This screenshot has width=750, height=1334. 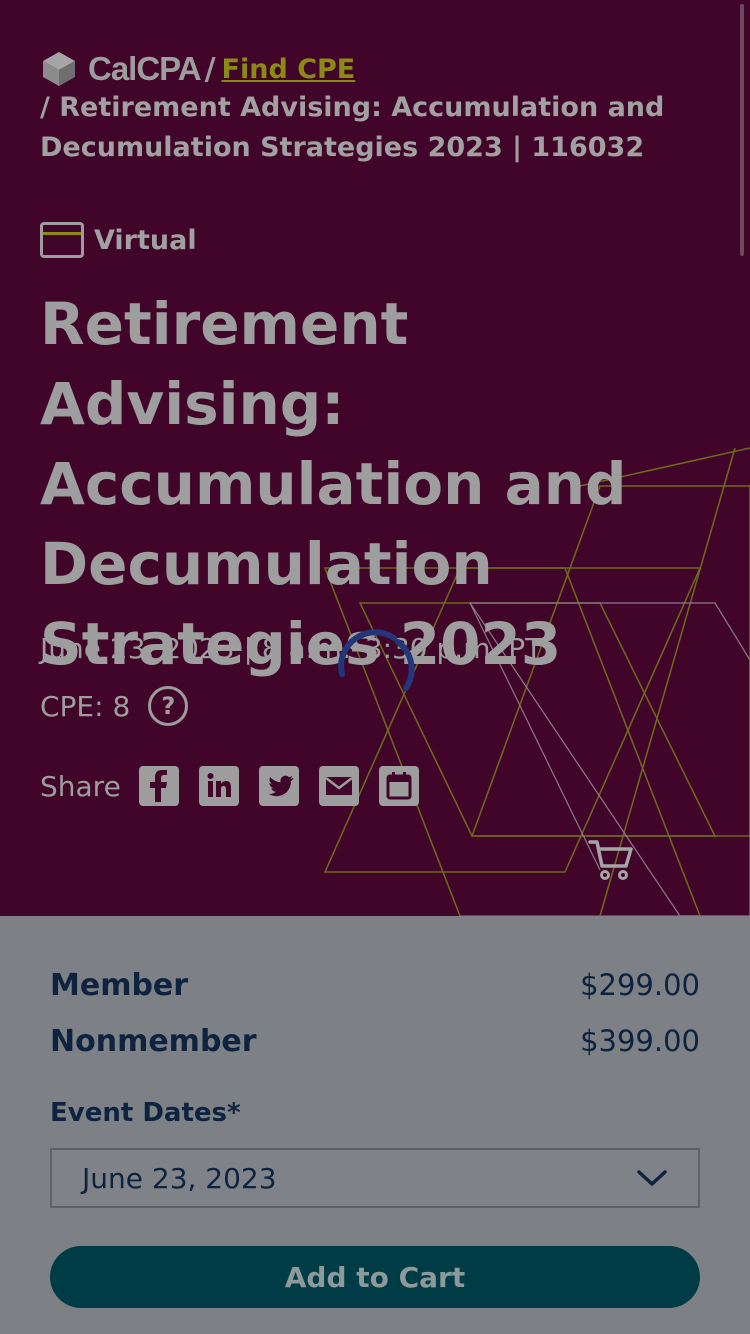 I want to click on selected-date: June 23, 2023, so click(x=179, y=1178).